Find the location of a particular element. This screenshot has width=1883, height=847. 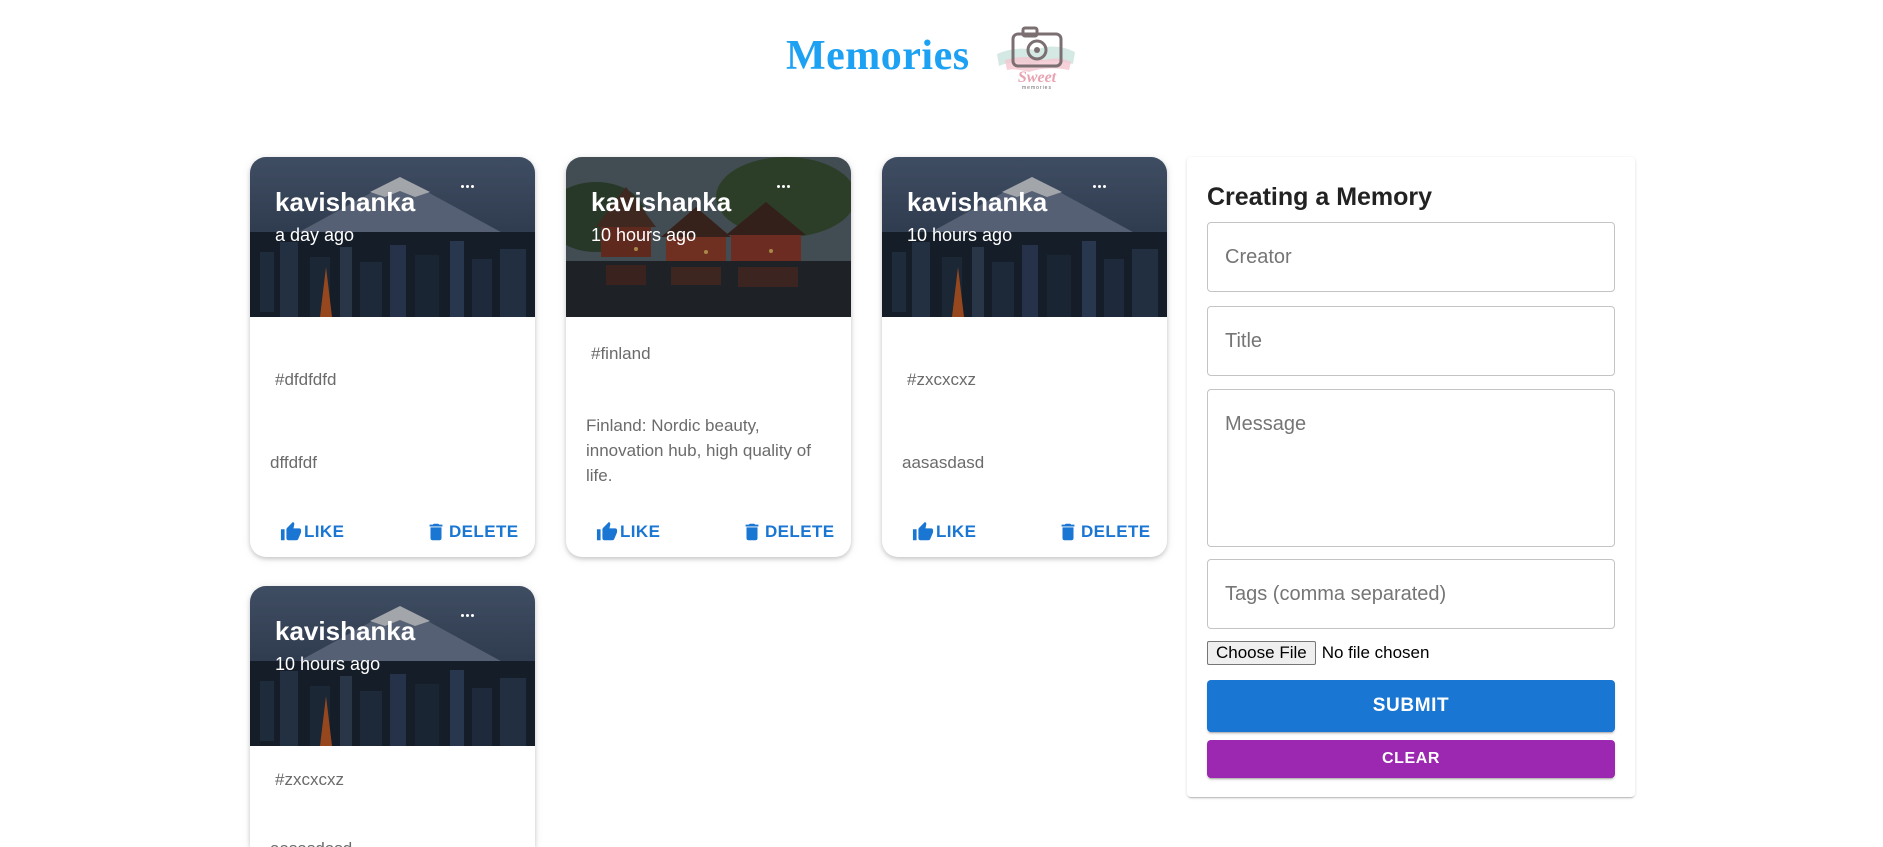

creator-field is located at coordinates (1411, 257).